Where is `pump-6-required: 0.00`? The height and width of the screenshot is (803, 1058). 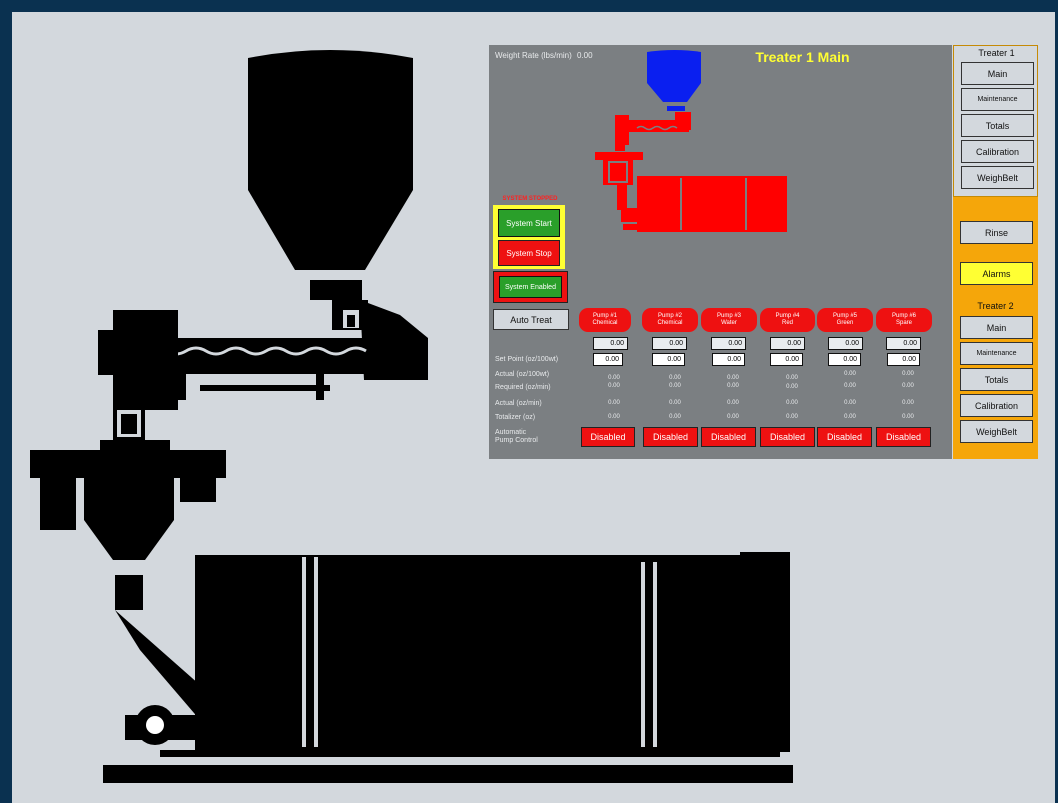 pump-6-required: 0.00 is located at coordinates (908, 386).